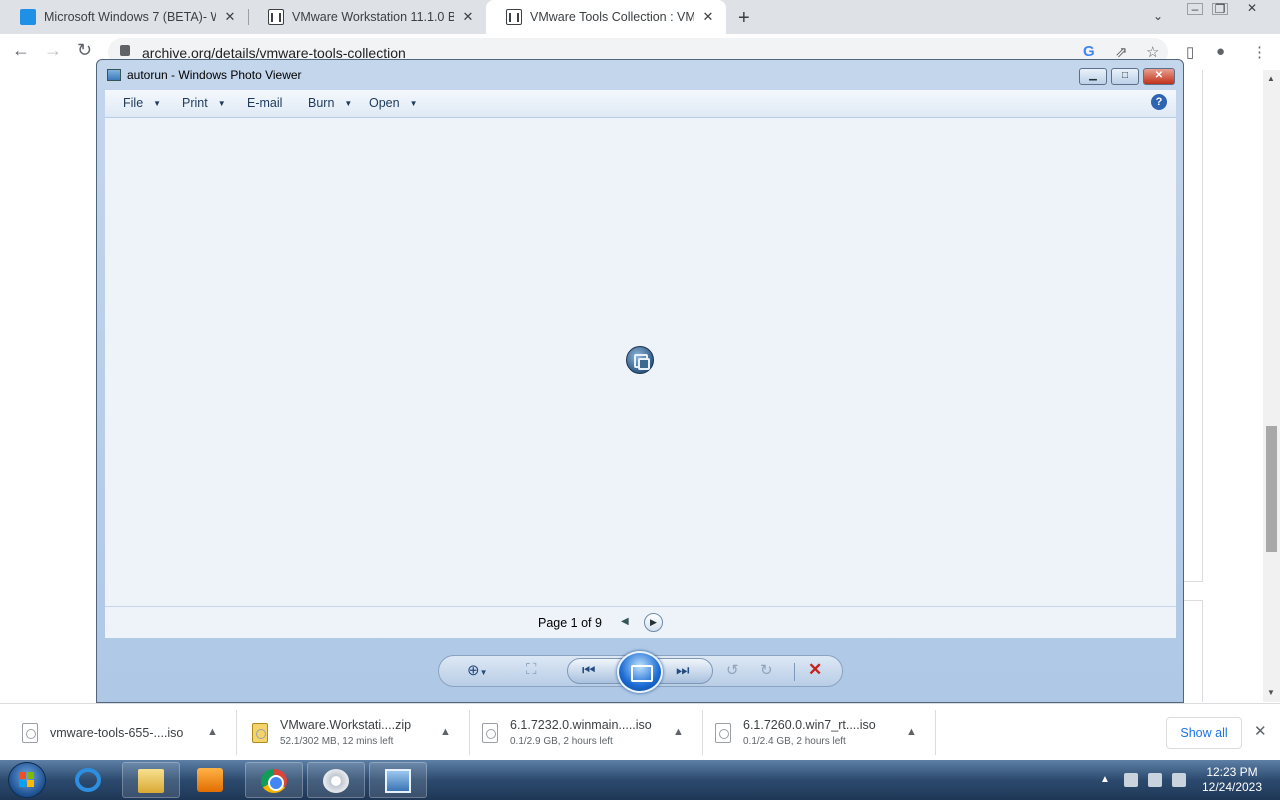  I want to click on menu-file: File ▼, so click(142, 103).